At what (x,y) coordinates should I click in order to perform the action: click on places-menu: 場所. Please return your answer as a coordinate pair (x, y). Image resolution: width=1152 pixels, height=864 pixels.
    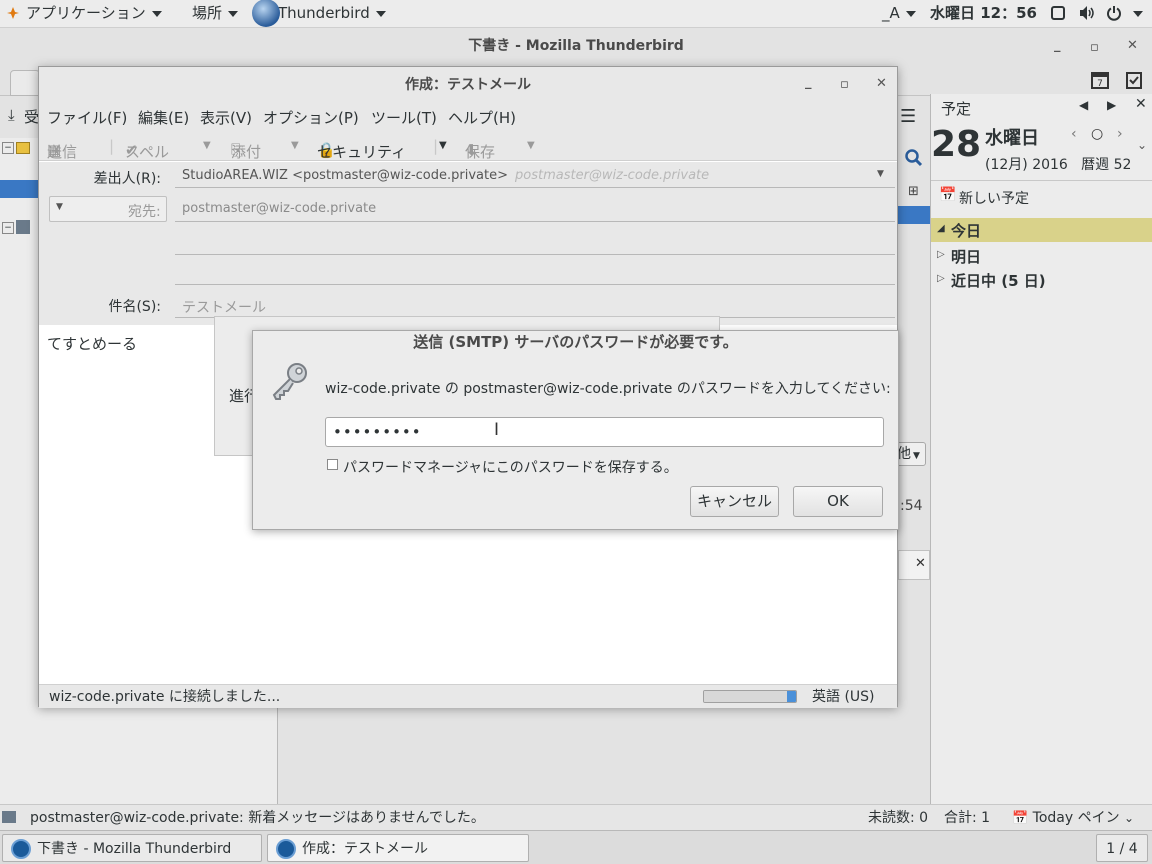
    Looking at the image, I should click on (215, 14).